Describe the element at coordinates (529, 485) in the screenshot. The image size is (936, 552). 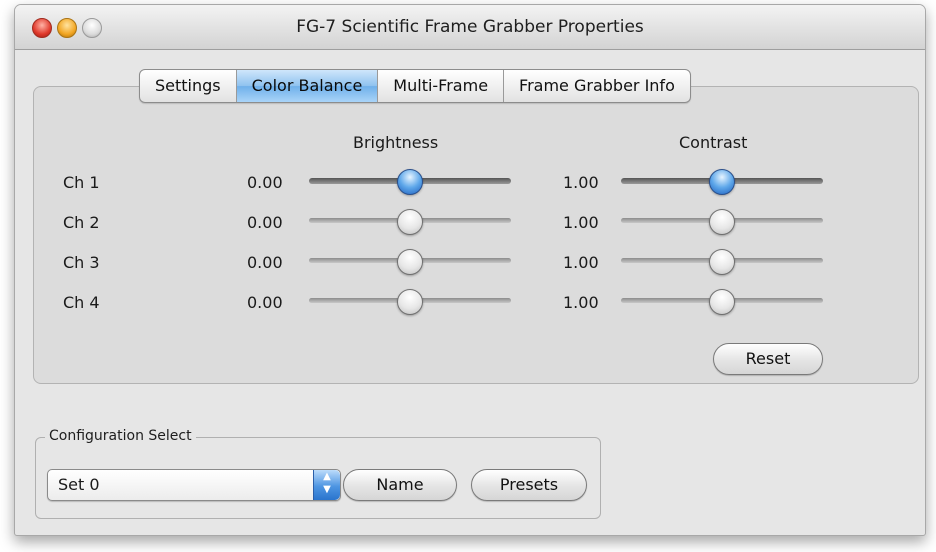
I see `presets-button: Presets` at that location.